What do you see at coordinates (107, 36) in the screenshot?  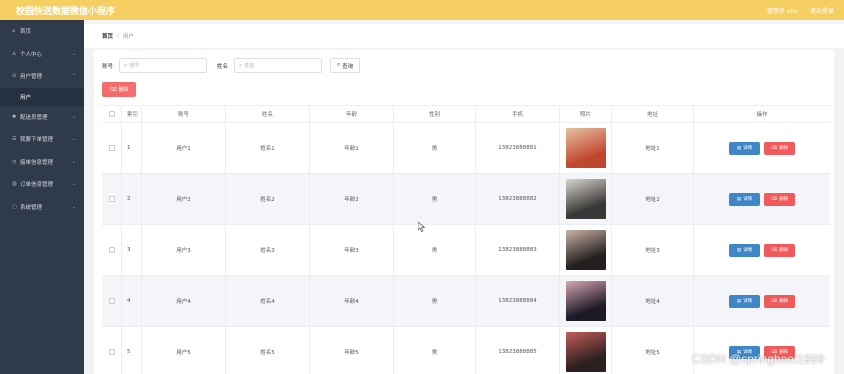 I see `breadcrumb-home: 首页` at bounding box center [107, 36].